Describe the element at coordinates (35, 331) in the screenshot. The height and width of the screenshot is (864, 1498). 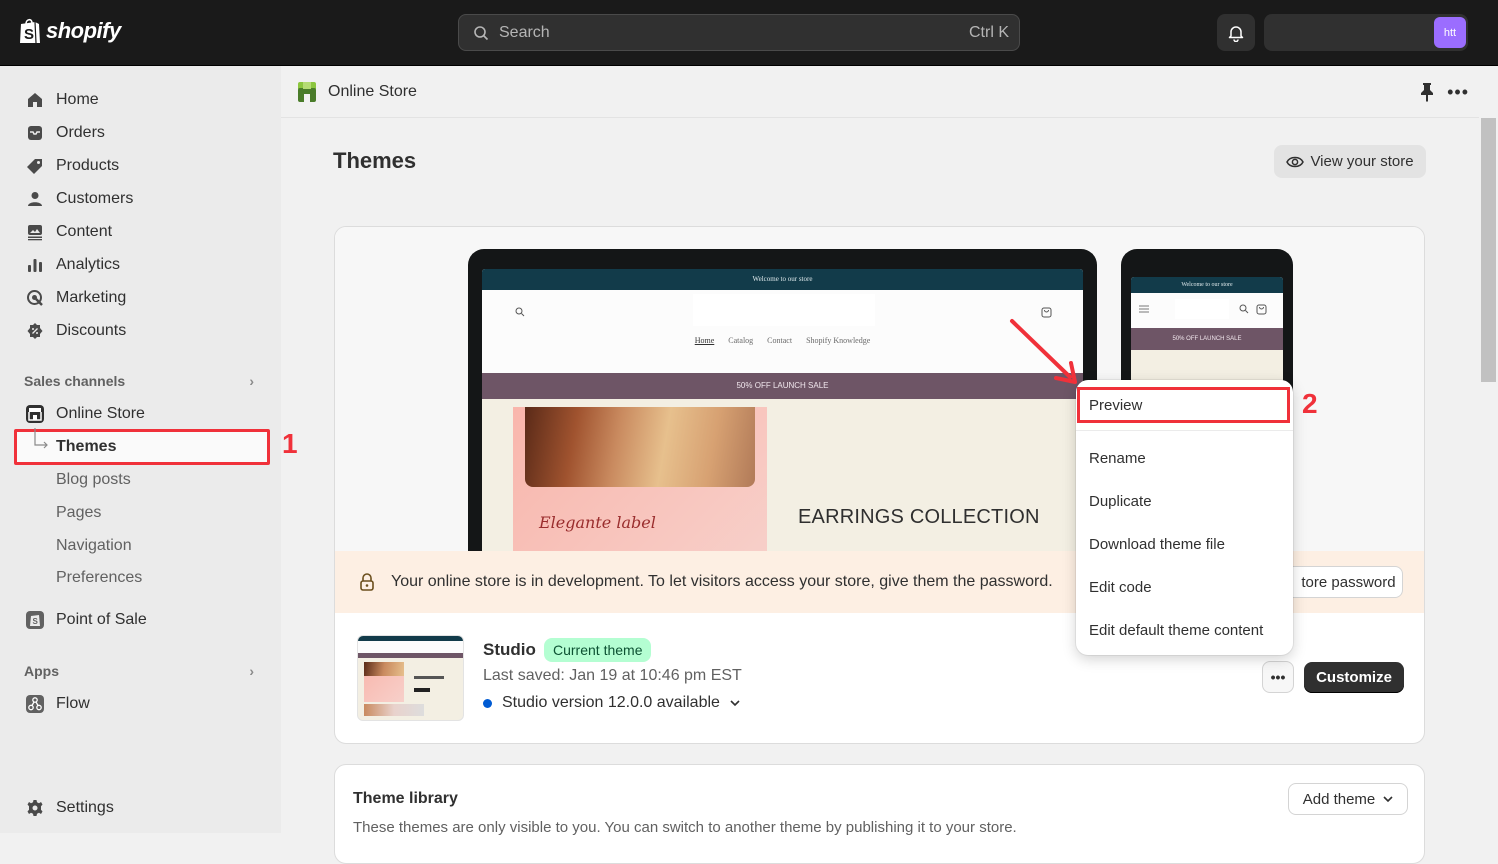
I see `discount-icon` at that location.